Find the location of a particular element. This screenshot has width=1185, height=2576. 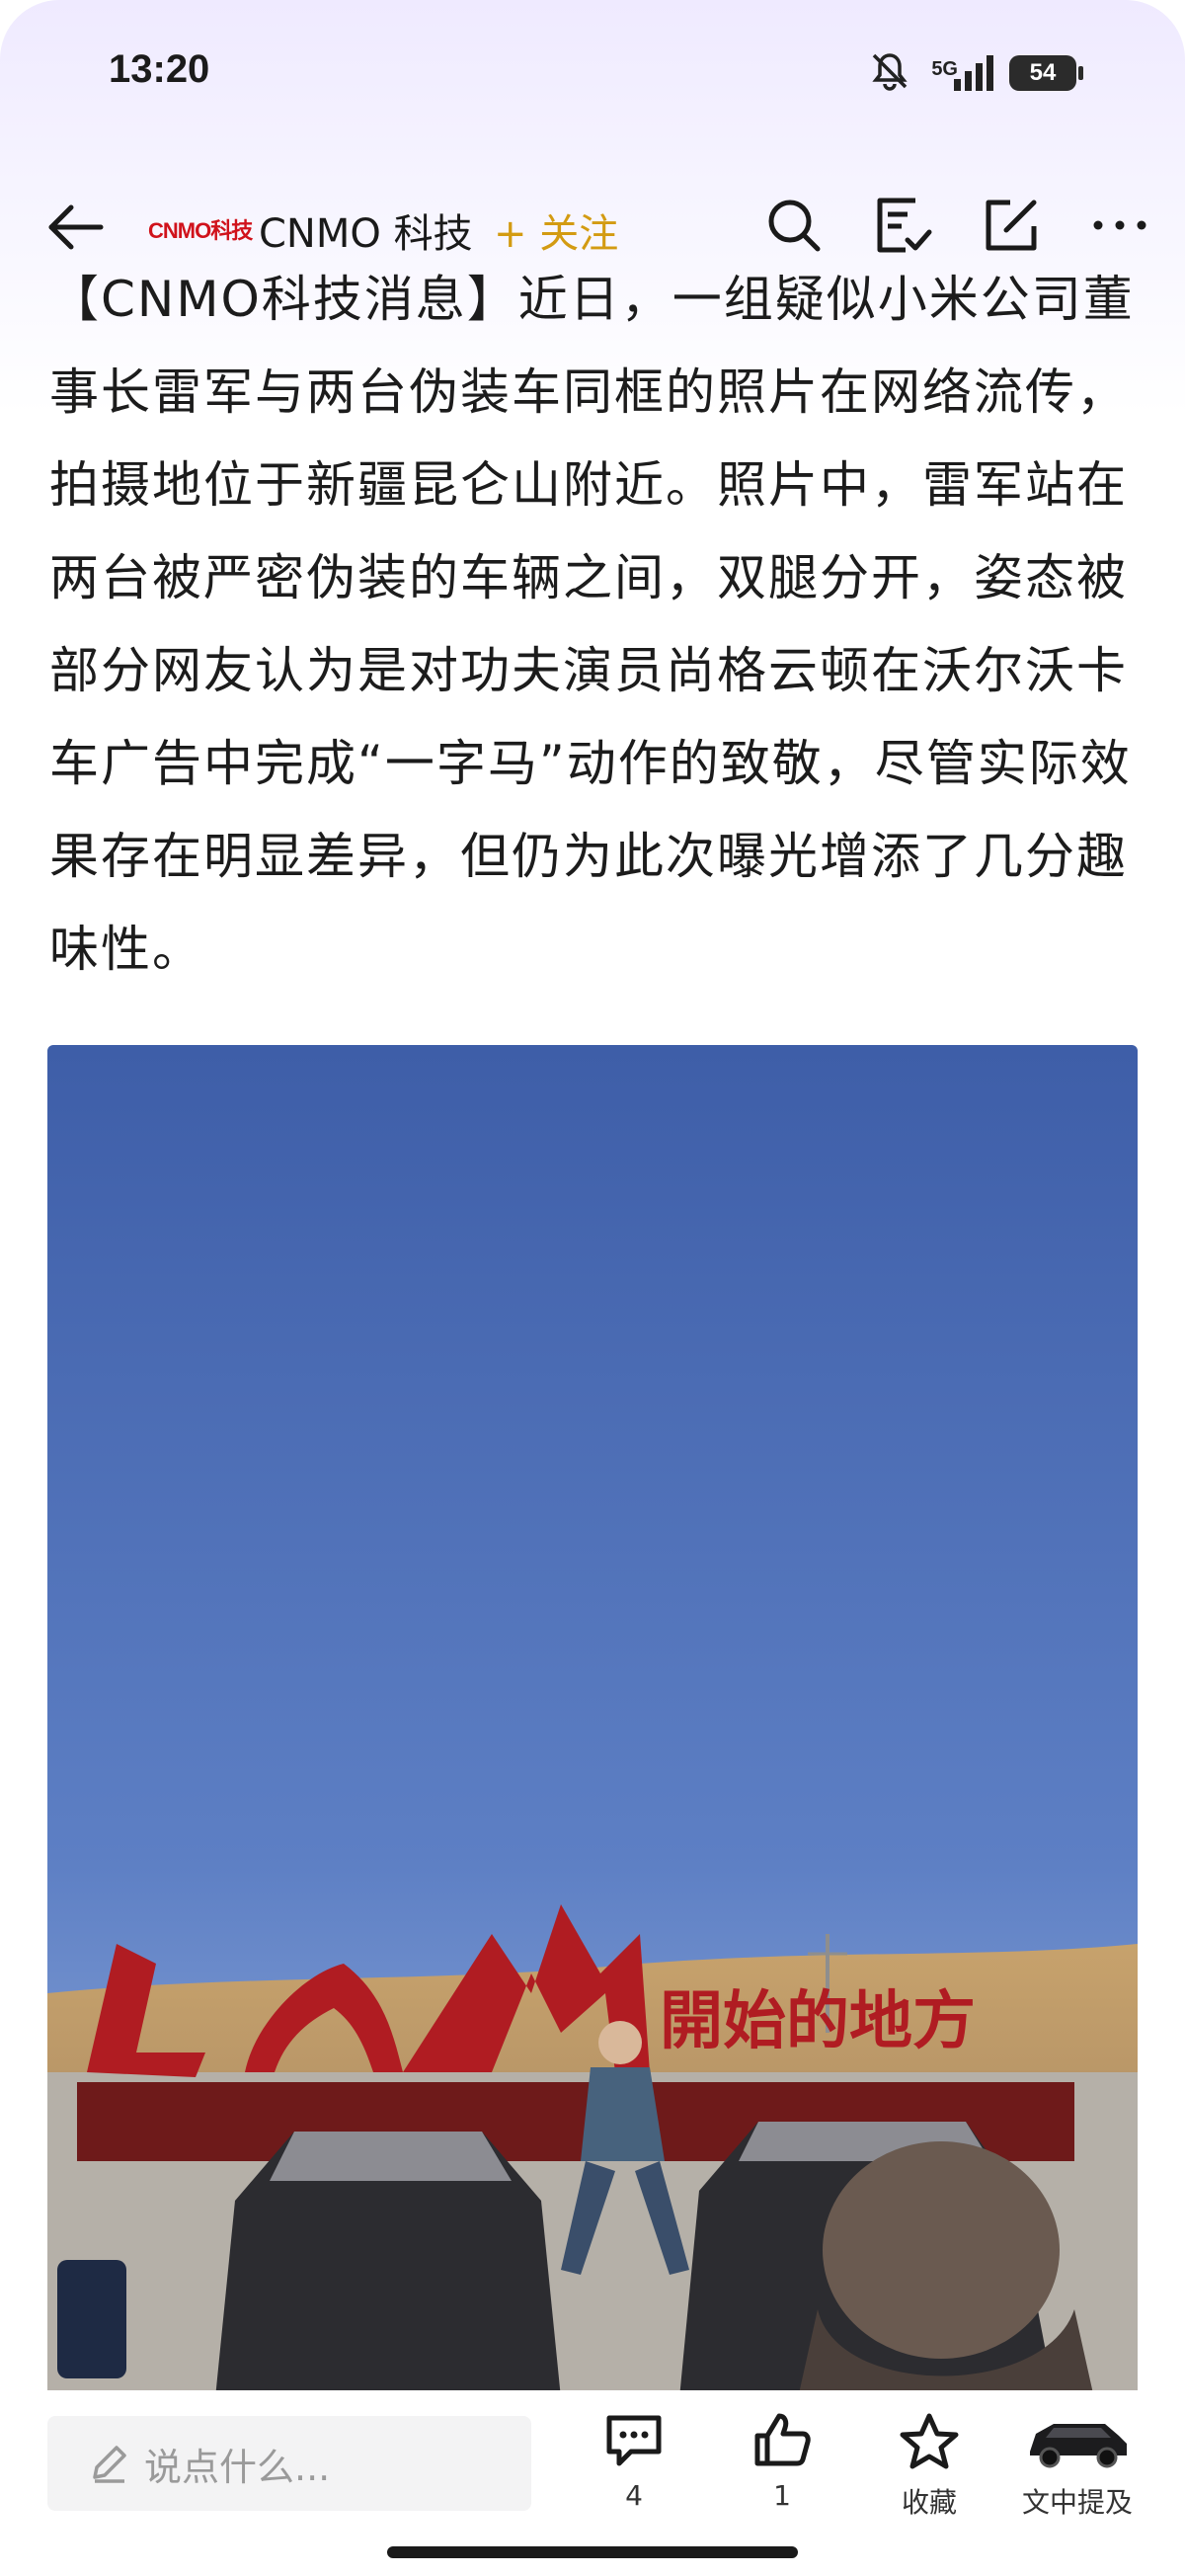

edit-button is located at coordinates (1012, 225).